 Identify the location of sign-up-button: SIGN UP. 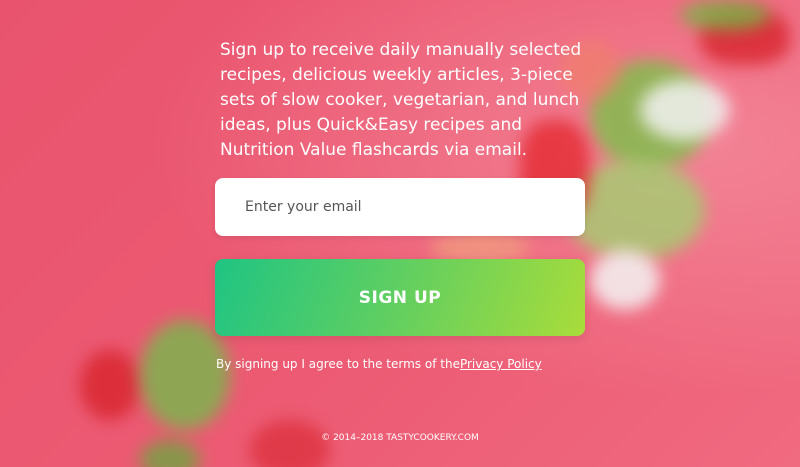
(400, 297).